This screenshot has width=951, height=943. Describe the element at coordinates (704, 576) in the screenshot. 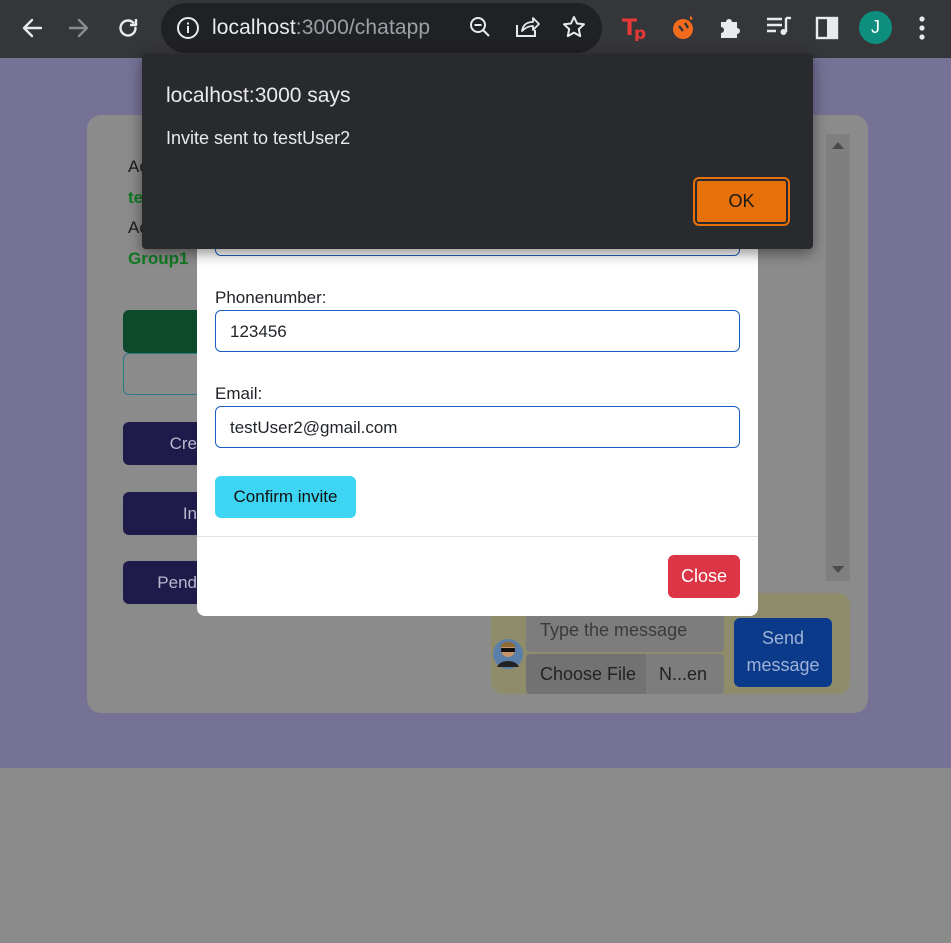

I see `close-button: Close` at that location.